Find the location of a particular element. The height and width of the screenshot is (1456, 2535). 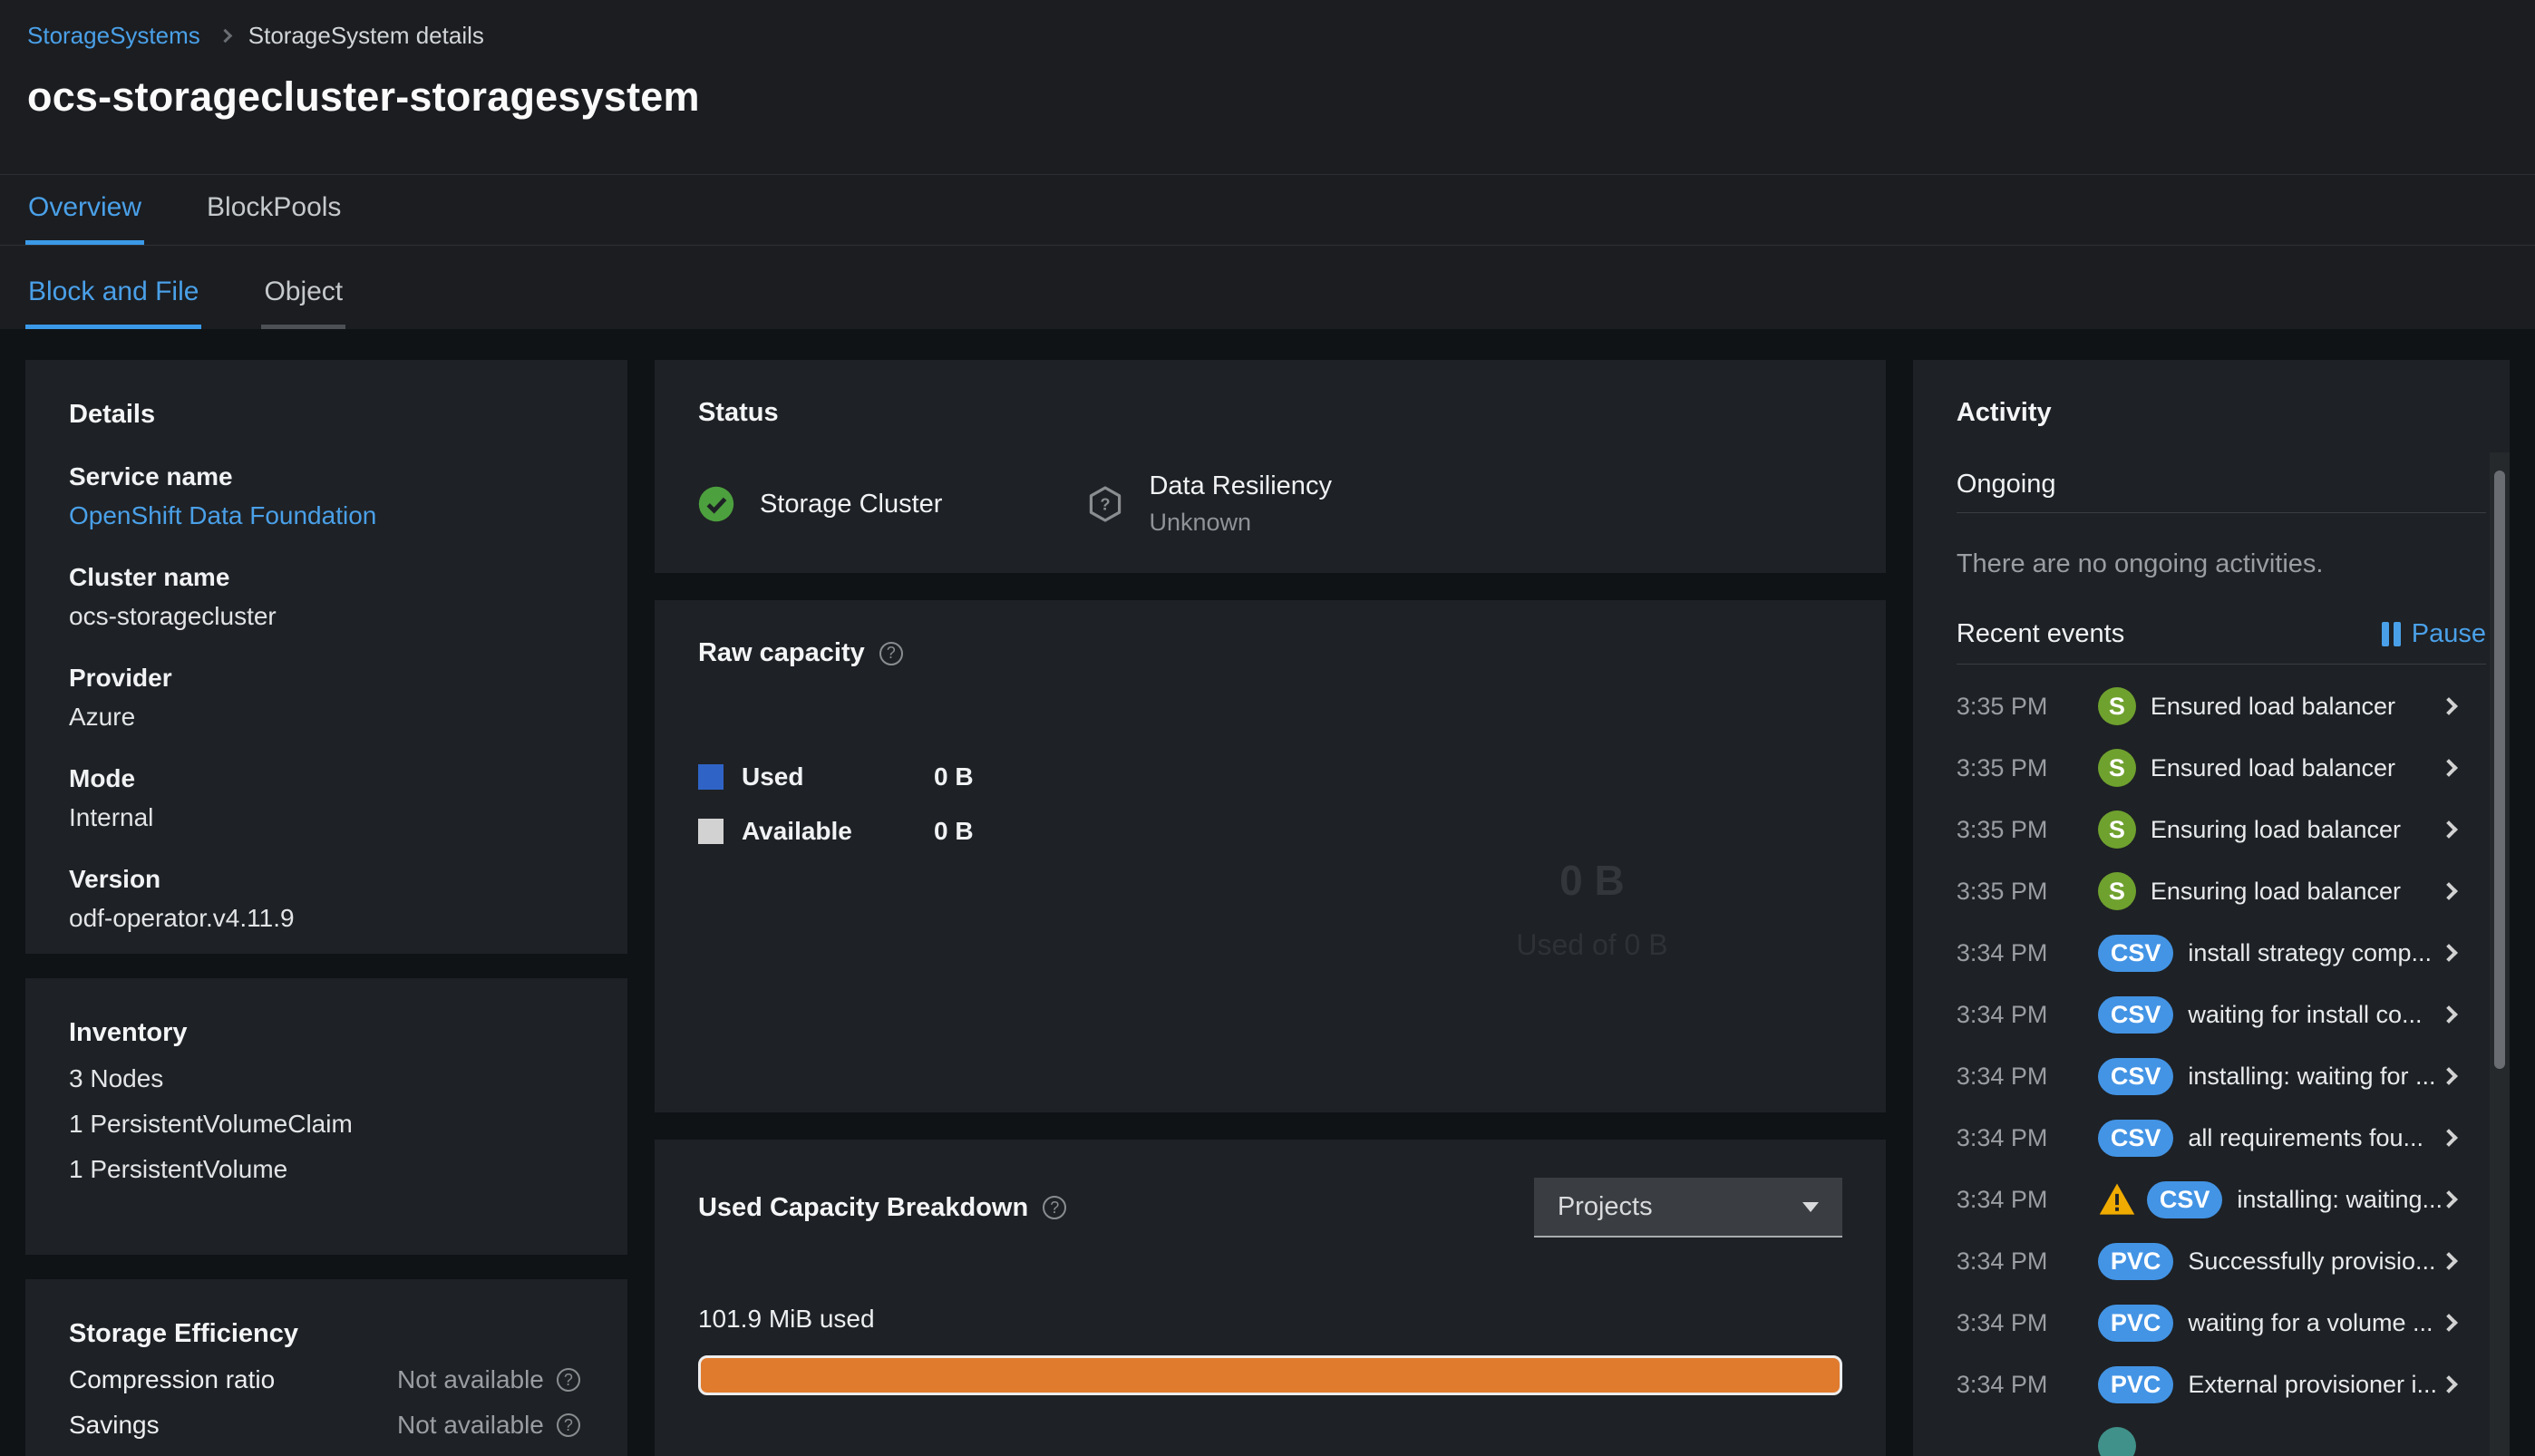

event-message: Ensured load balancer is located at coordinates (2273, 767).